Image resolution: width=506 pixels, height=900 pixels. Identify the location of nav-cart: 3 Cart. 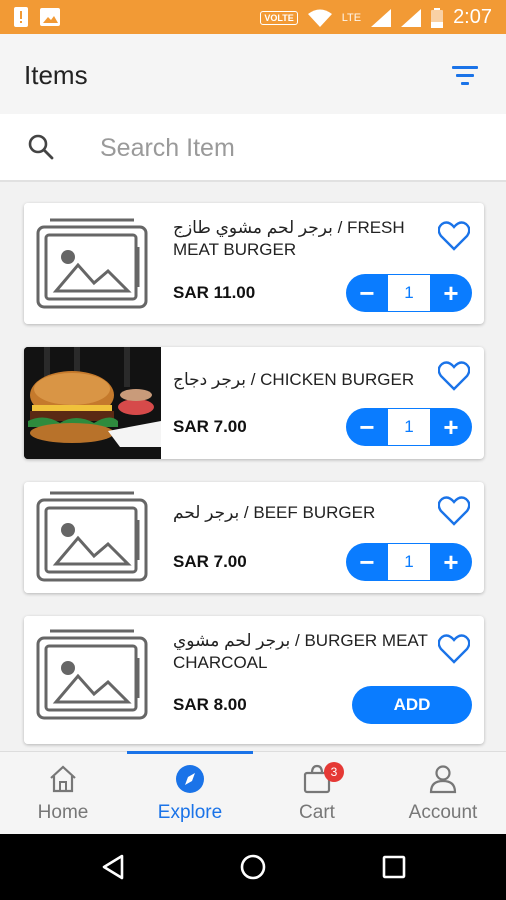
(317, 793).